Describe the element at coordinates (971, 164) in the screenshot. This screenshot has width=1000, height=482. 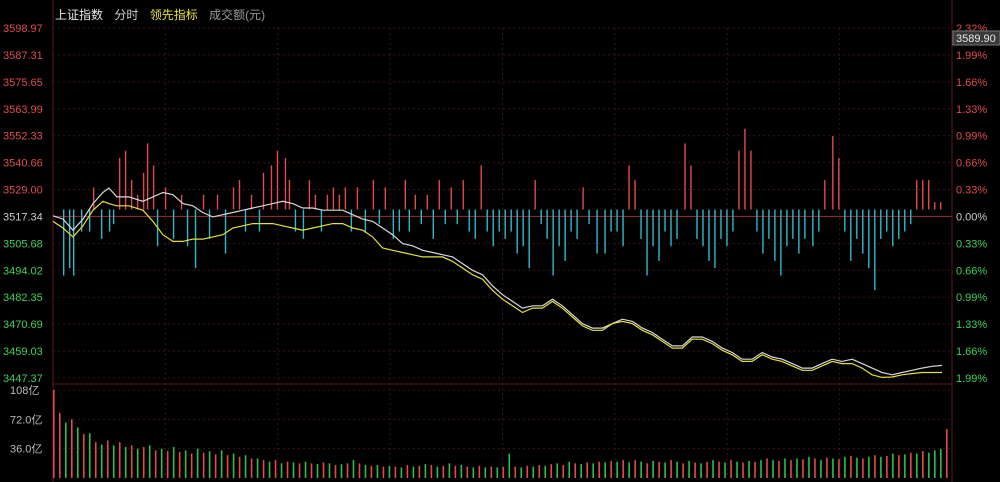
I see `right-tick-label: 0.66%` at that location.